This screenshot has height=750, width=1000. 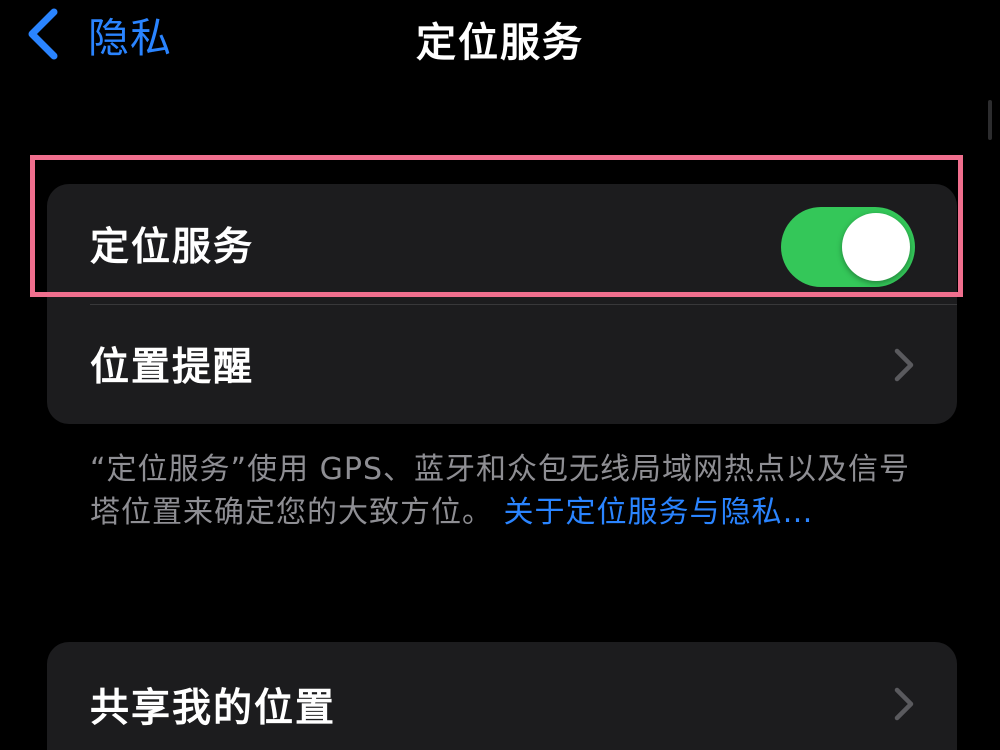 I want to click on location-services-toggle, so click(x=848, y=247).